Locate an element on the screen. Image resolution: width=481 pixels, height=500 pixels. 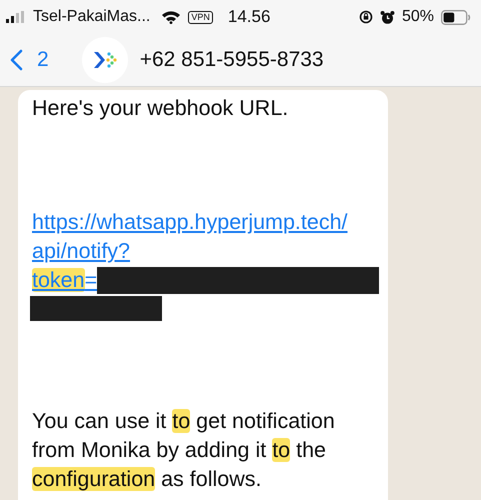
contact-name: +62 851-5955-8733 is located at coordinates (232, 60).